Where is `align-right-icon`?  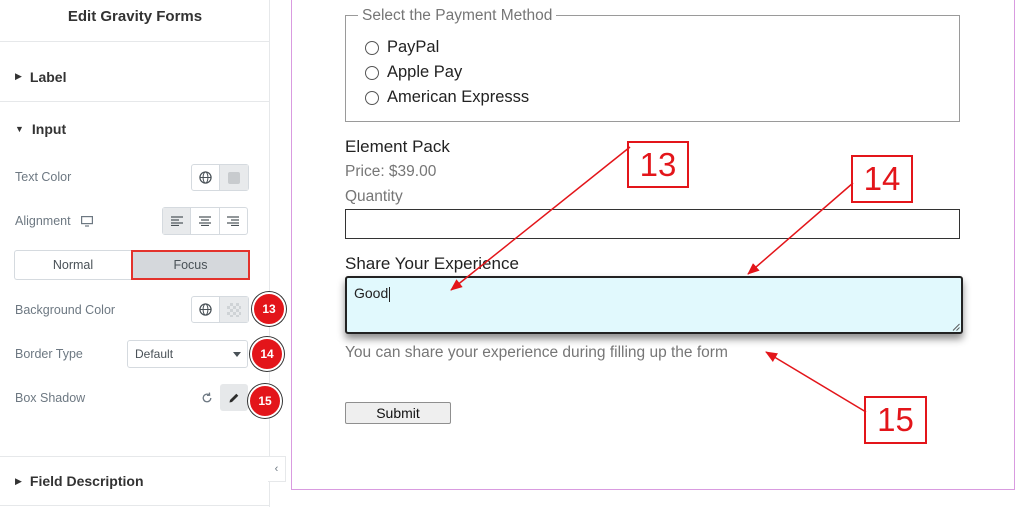
align-right-icon is located at coordinates (233, 221).